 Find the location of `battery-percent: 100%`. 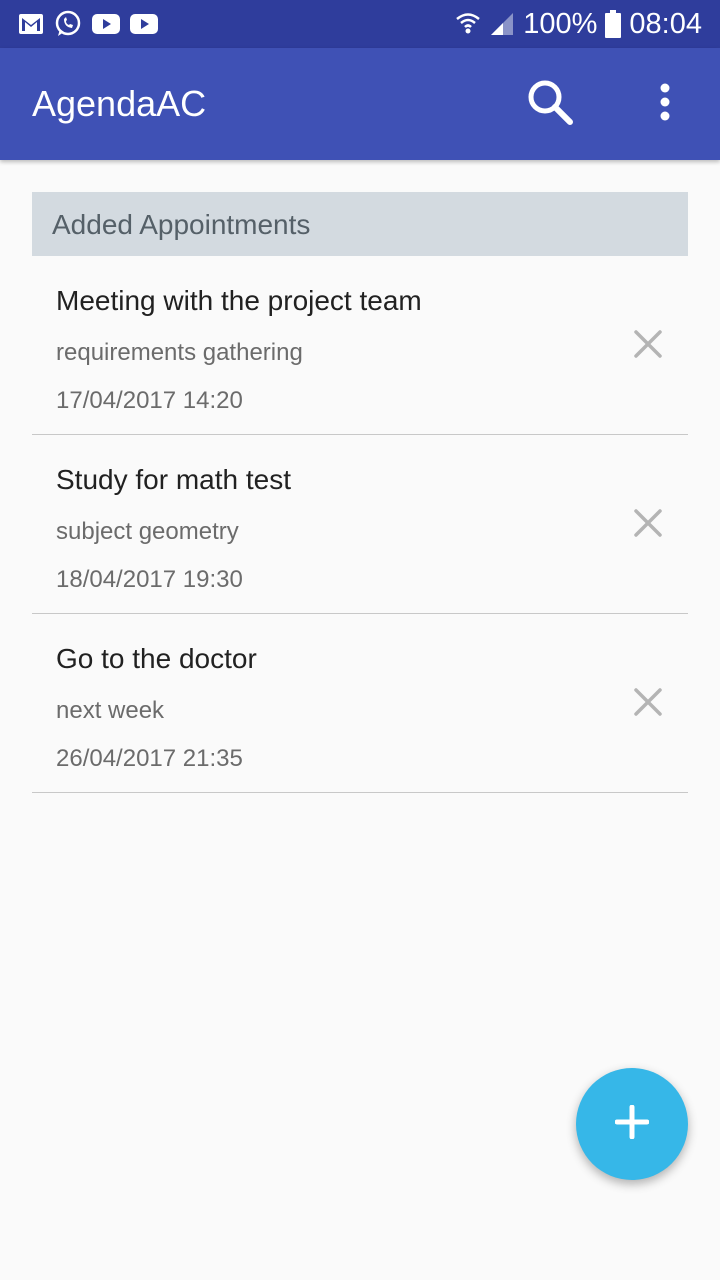

battery-percent: 100% is located at coordinates (560, 24).